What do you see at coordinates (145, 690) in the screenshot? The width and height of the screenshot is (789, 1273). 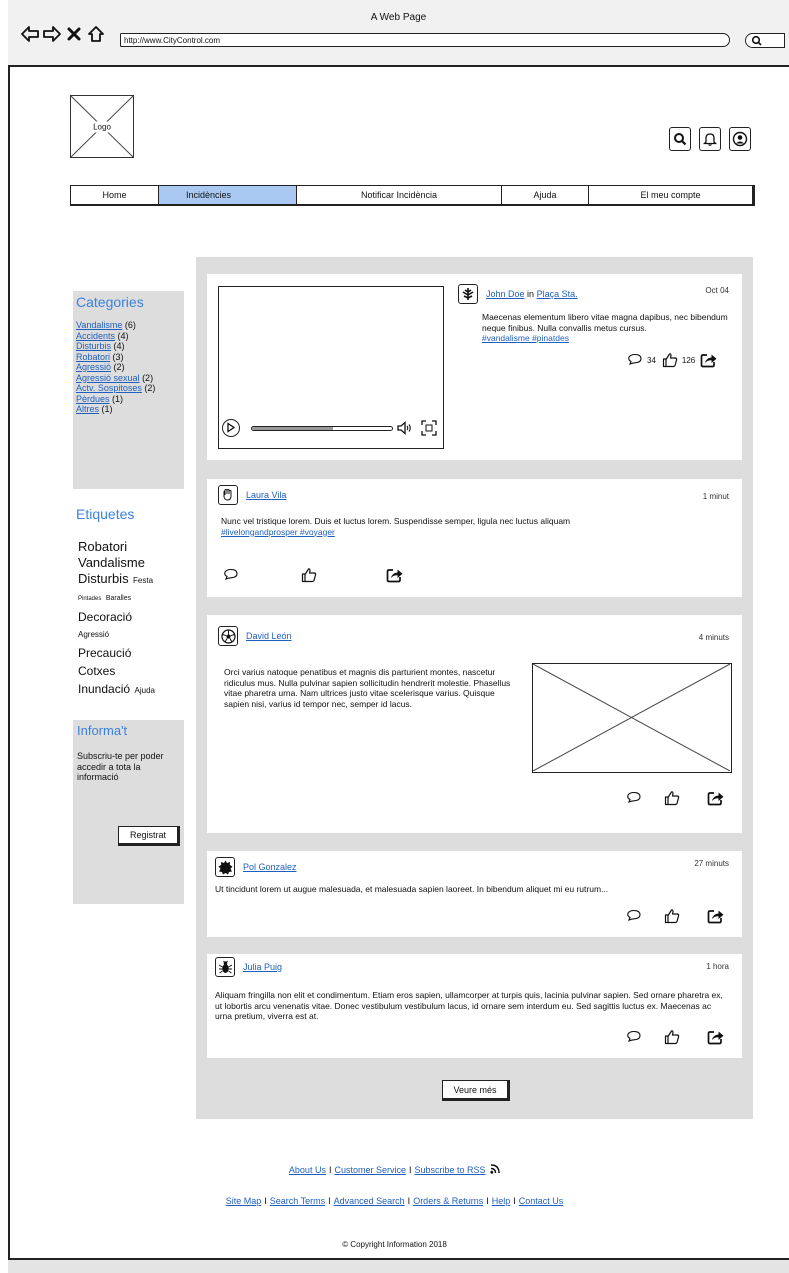 I see `tag-ajuda: Ajuda` at bounding box center [145, 690].